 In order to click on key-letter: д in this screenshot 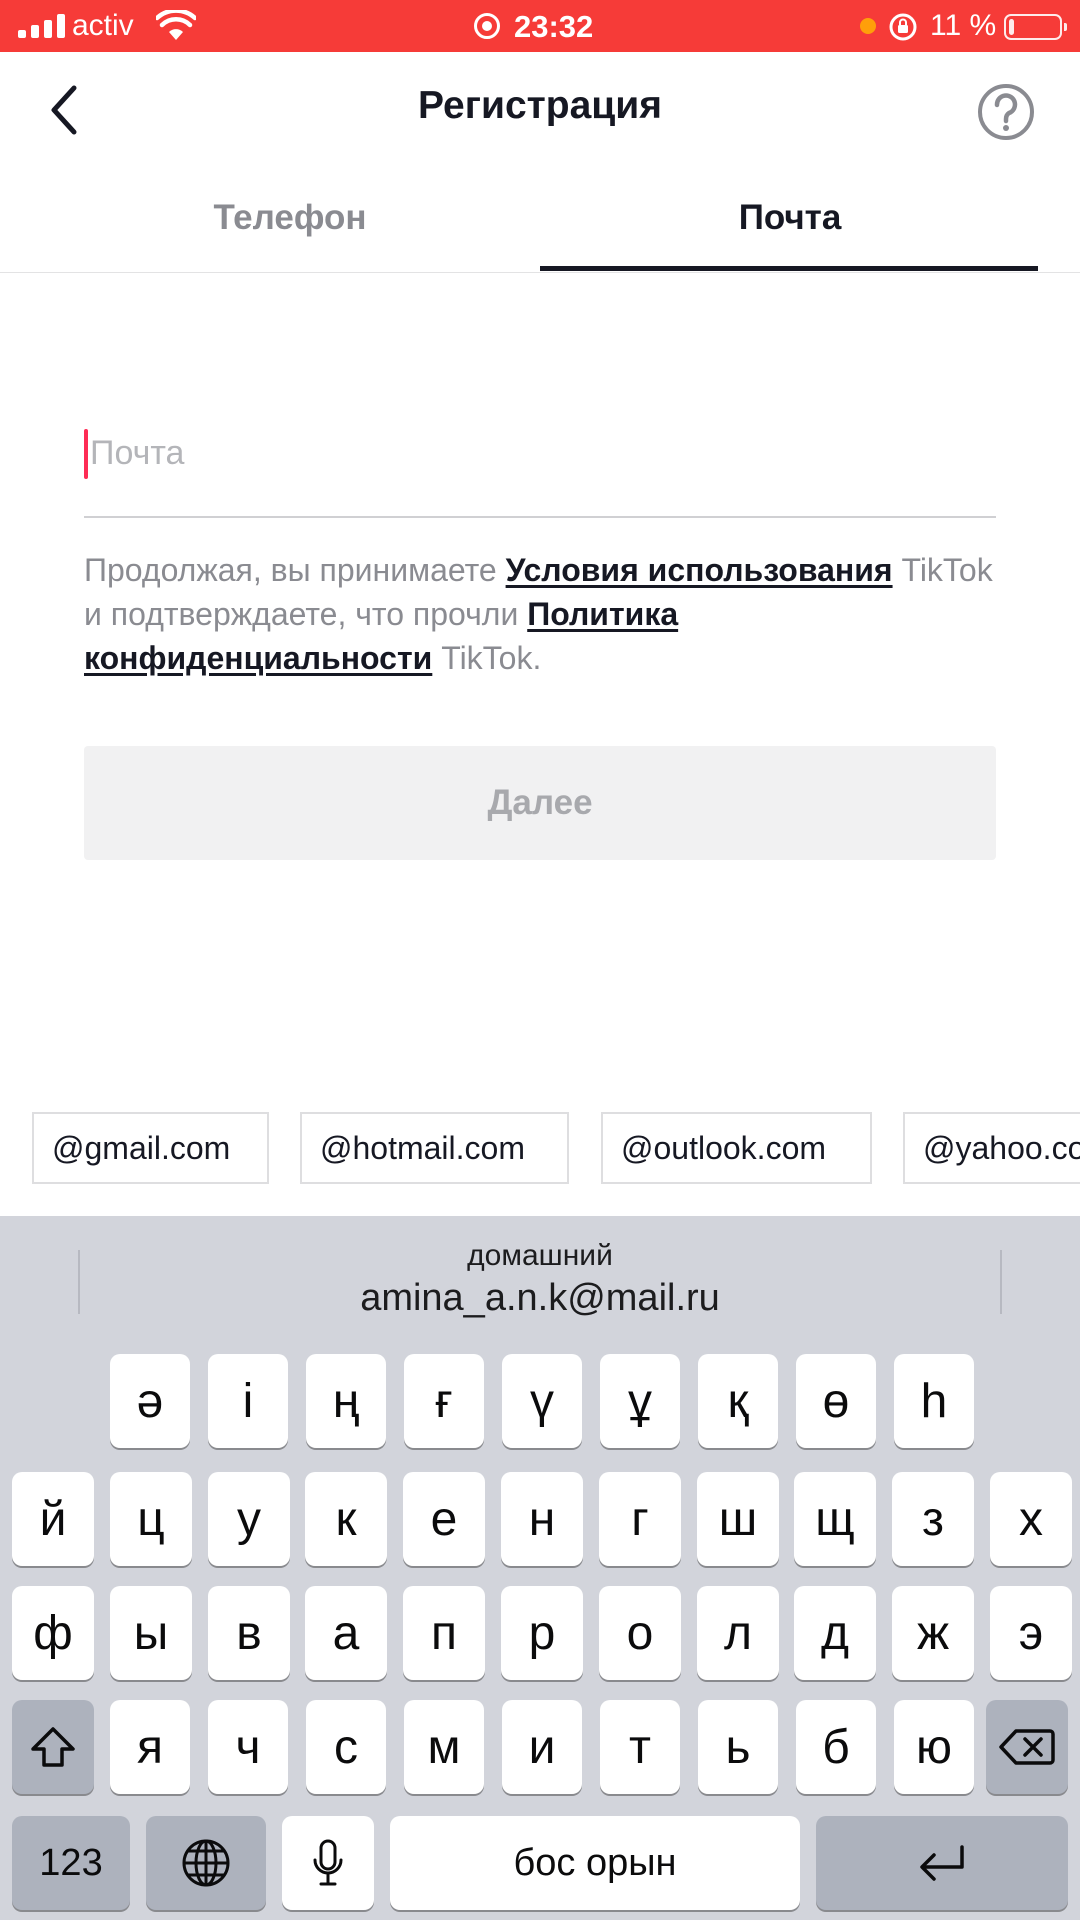, I will do `click(835, 1633)`.